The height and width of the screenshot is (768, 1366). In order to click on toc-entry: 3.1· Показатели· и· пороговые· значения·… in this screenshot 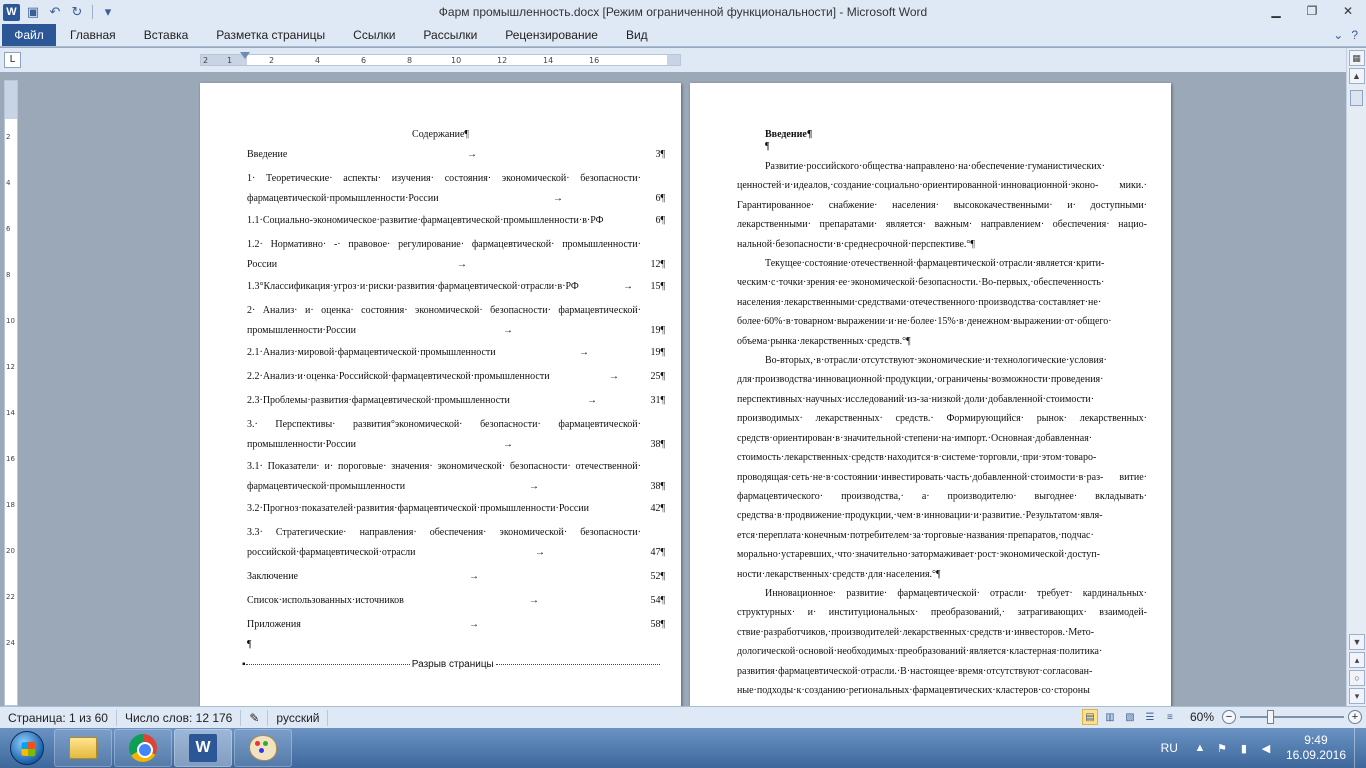, I will do `click(456, 477)`.